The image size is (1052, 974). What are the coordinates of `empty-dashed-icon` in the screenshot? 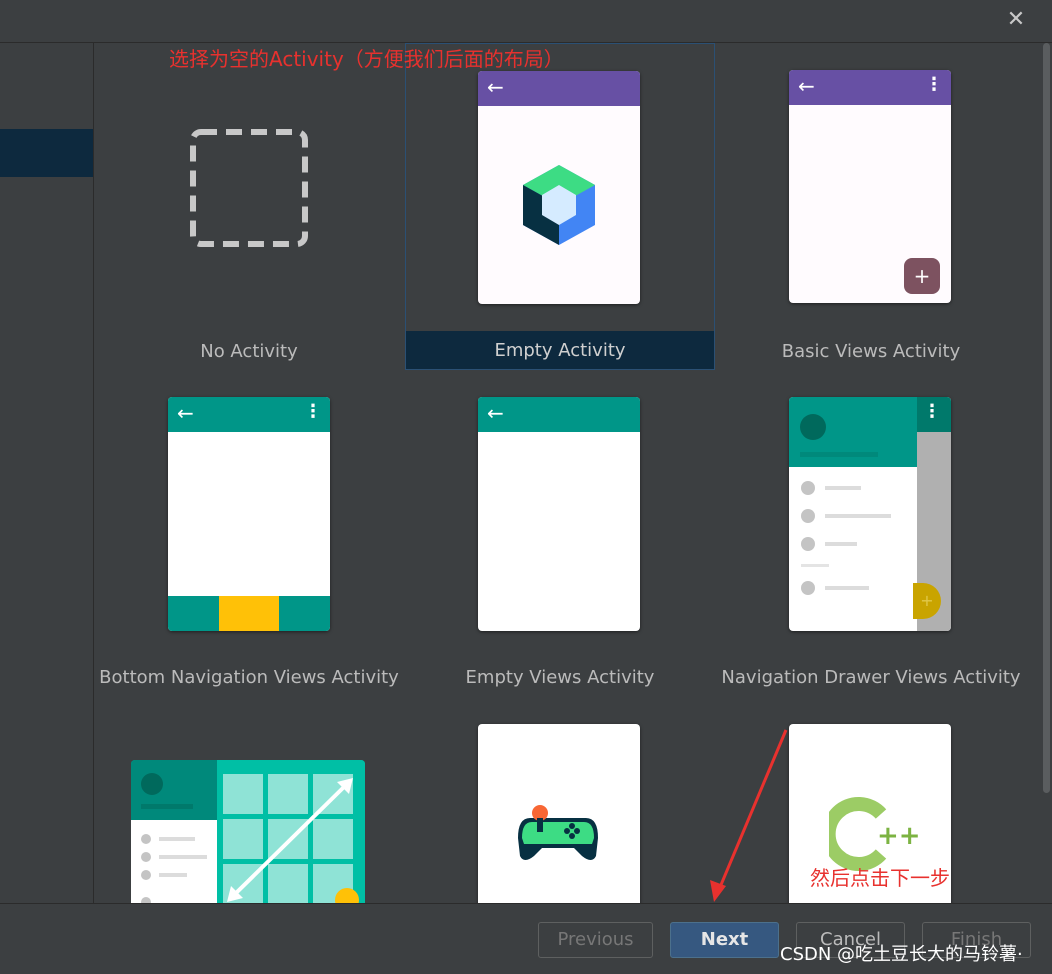 It's located at (249, 188).